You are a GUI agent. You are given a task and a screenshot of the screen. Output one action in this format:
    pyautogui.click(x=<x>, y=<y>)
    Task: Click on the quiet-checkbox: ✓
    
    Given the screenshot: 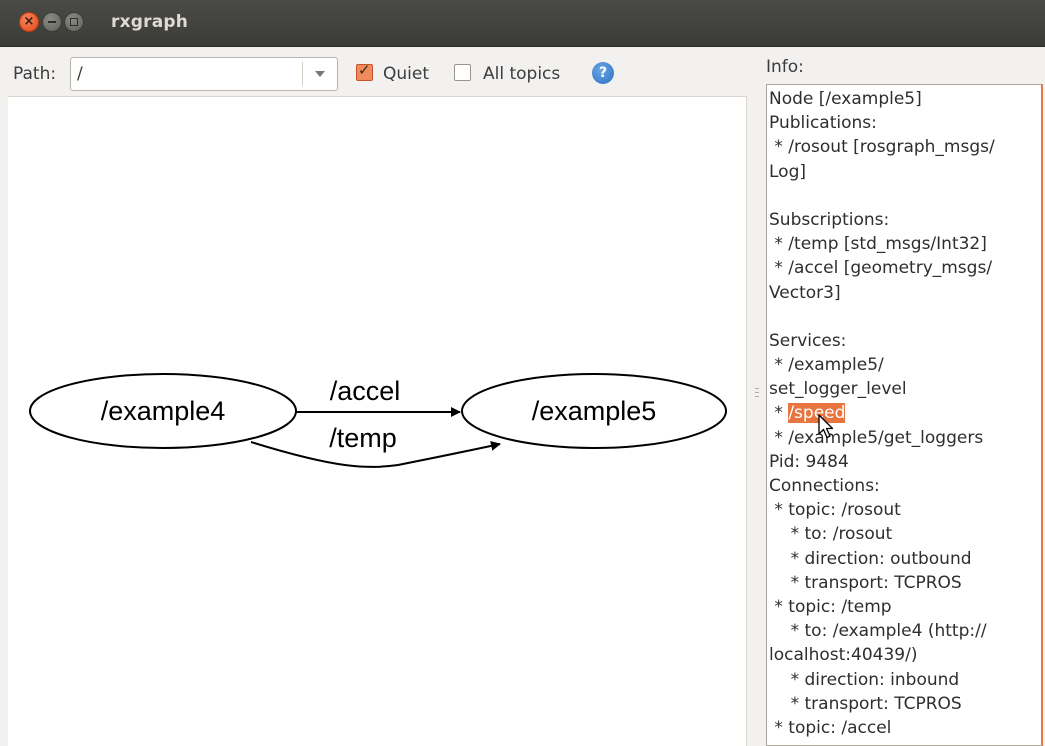 What is the action you would take?
    pyautogui.click(x=364, y=71)
    